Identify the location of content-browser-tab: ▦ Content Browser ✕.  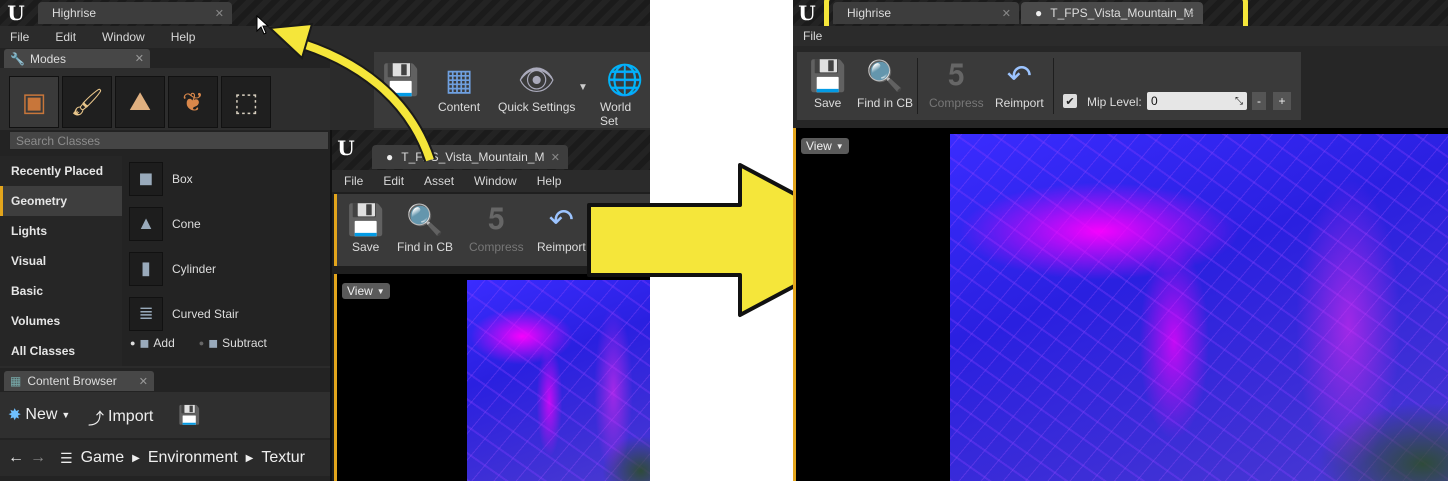
(79, 381).